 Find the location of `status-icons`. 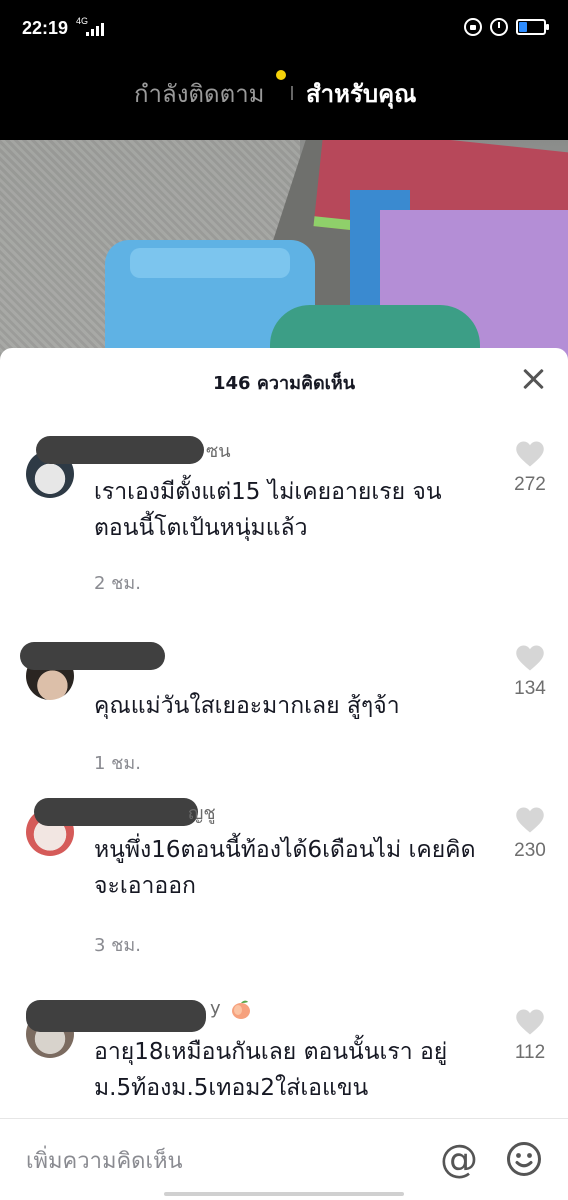

status-icons is located at coordinates (506, 27).